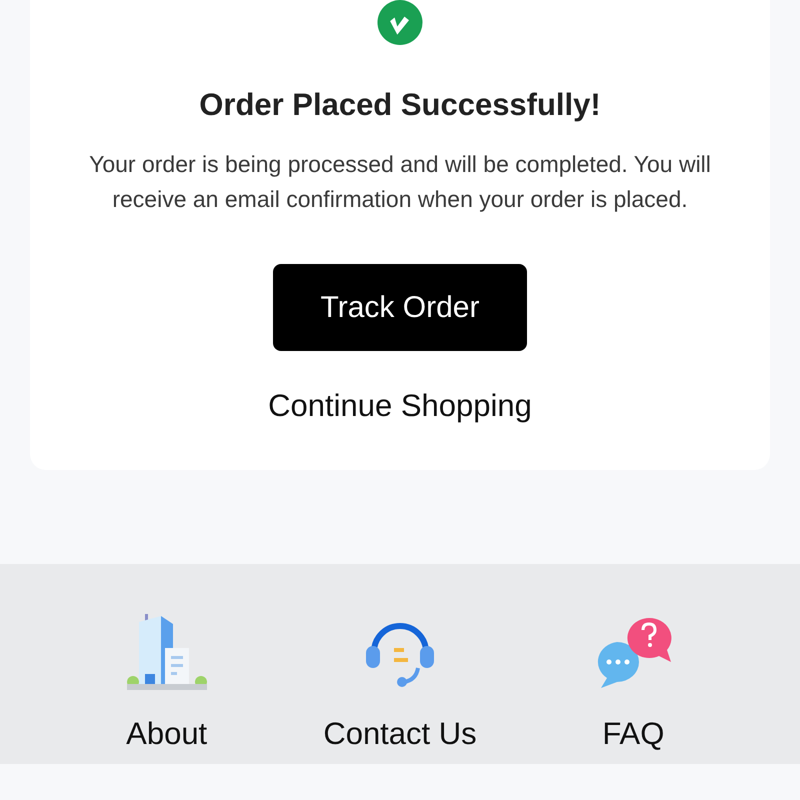  Describe the element at coordinates (400, 182) in the screenshot. I see `confirmation-message: Your order is being processed and will be completed. You will receive an email confirmation when your order is placed.` at that location.